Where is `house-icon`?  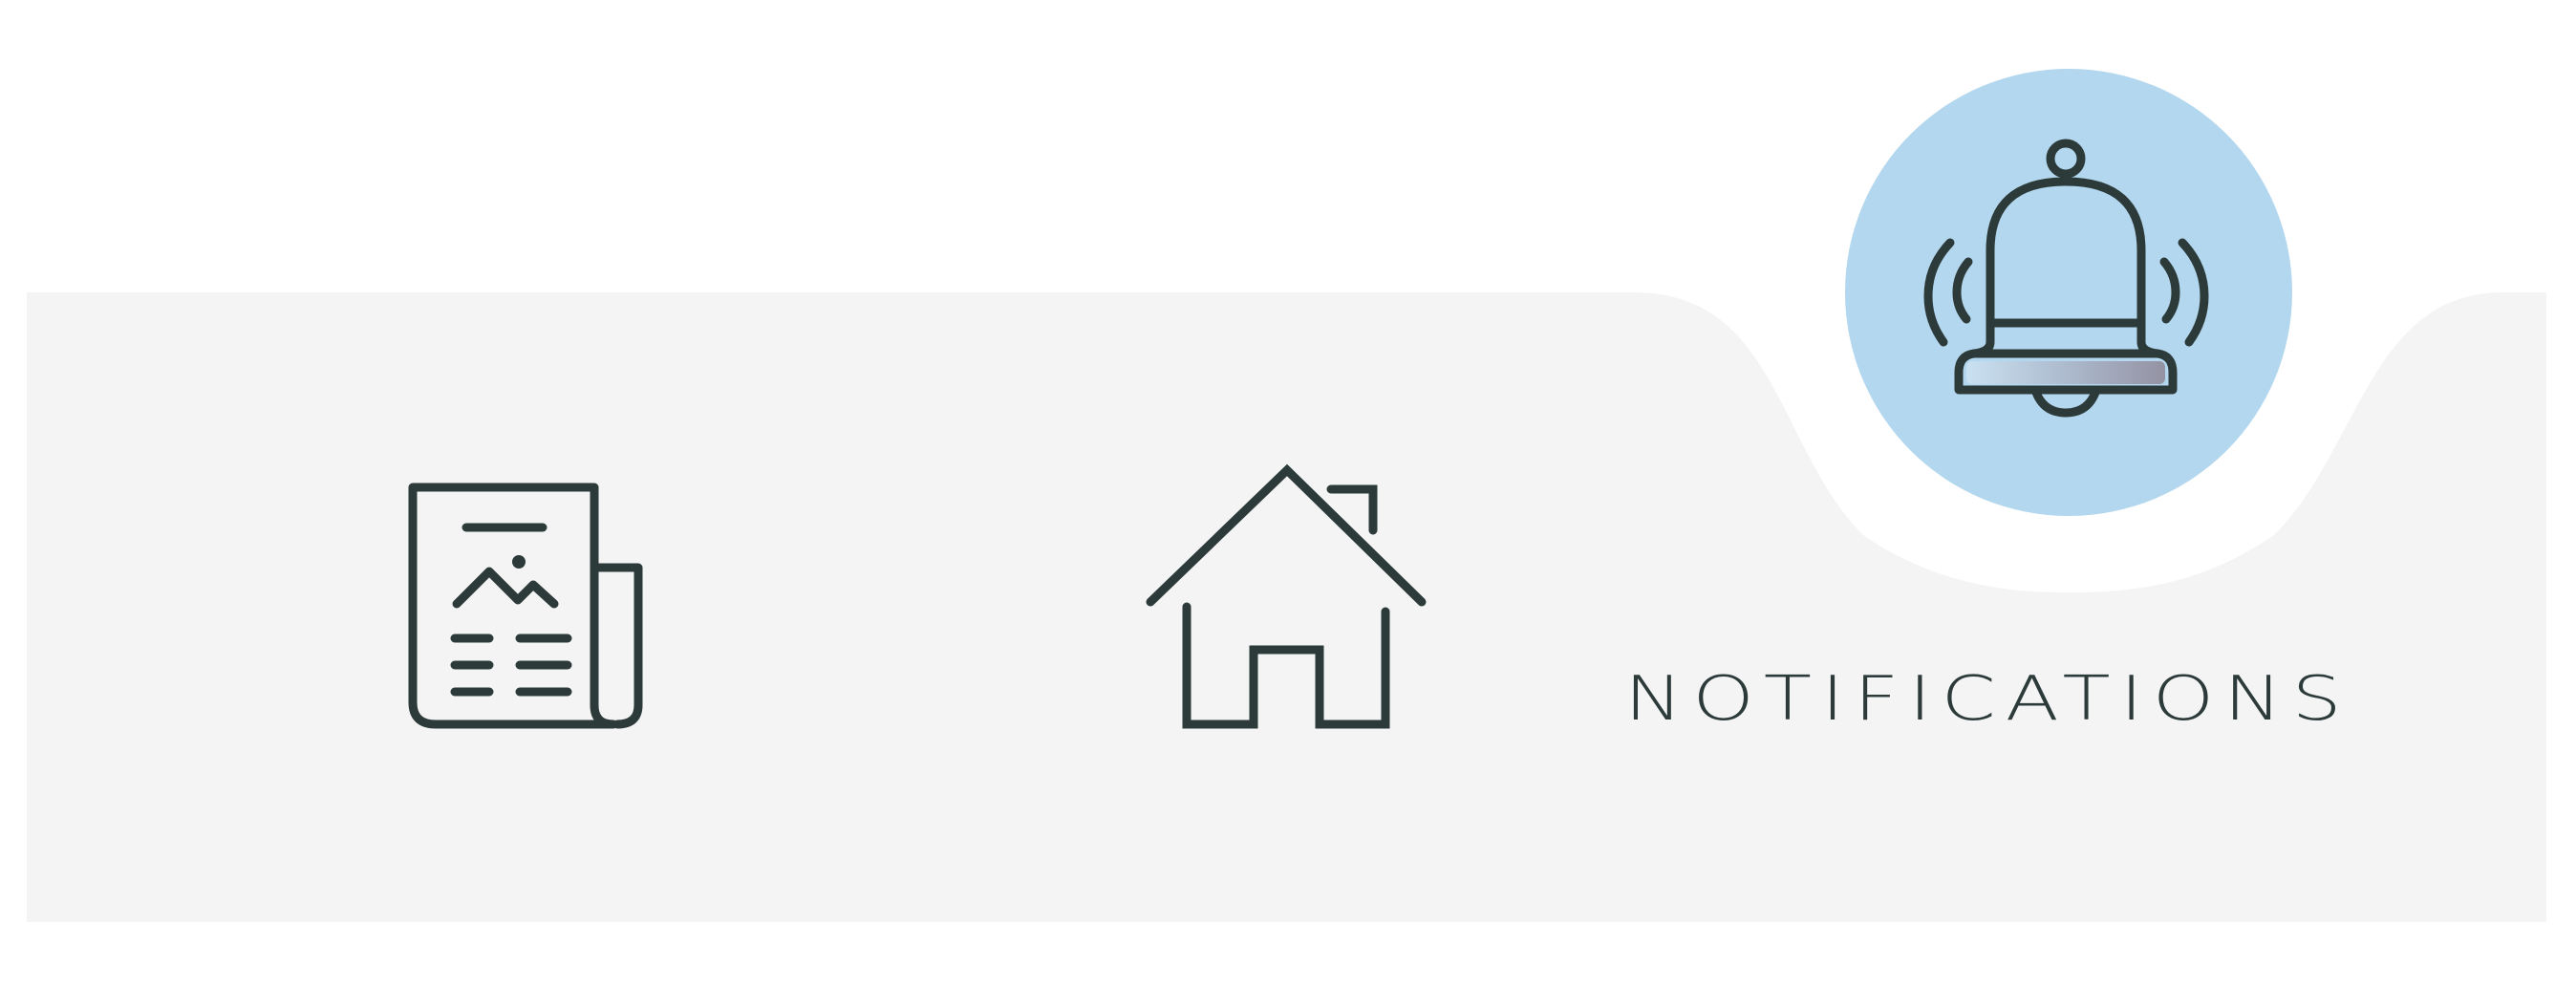 house-icon is located at coordinates (1286, 596).